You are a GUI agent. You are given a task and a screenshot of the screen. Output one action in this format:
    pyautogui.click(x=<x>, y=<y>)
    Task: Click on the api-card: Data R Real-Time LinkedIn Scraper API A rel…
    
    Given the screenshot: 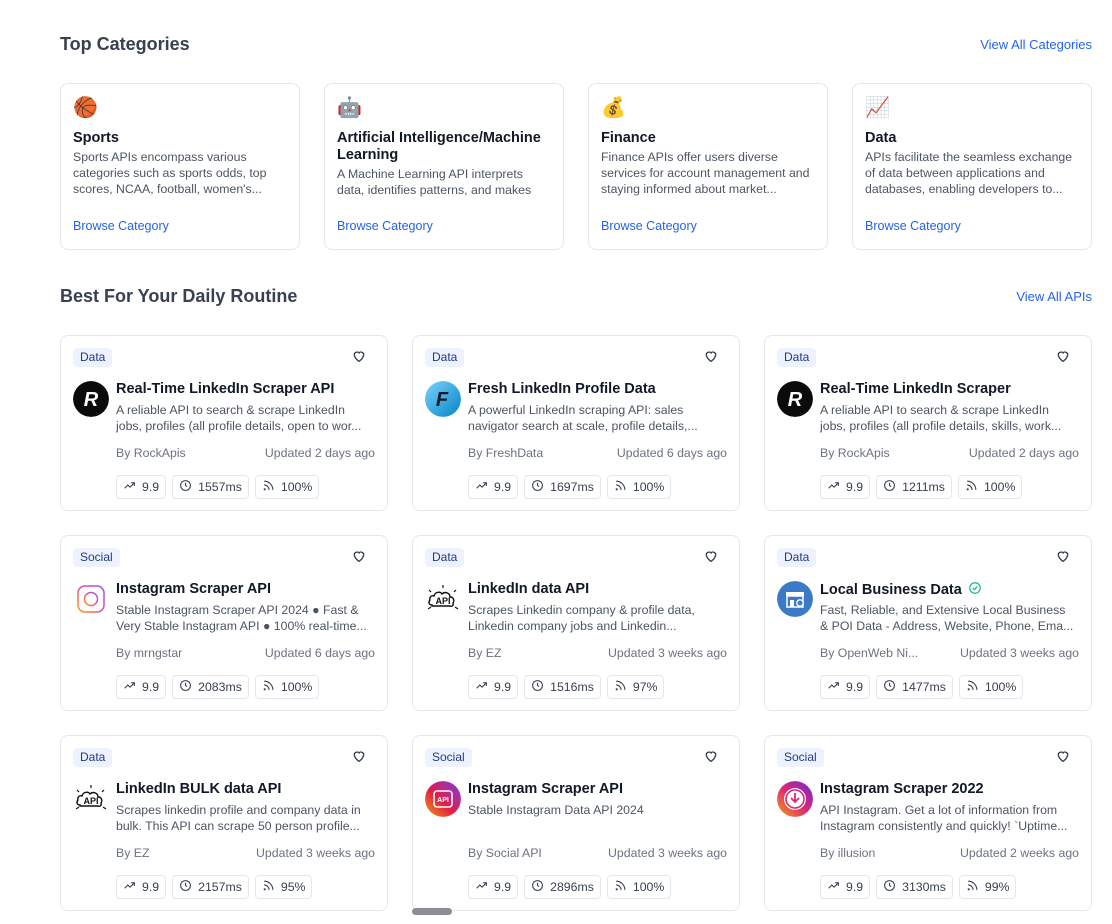 What is the action you would take?
    pyautogui.click(x=224, y=423)
    